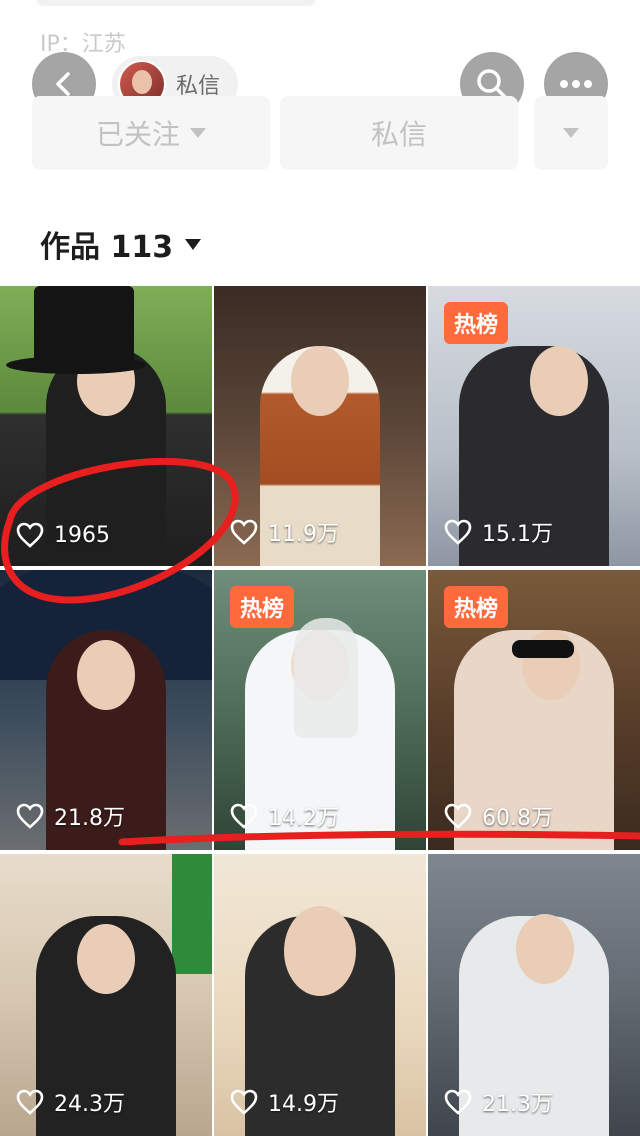 The image size is (640, 1136). Describe the element at coordinates (534, 710) in the screenshot. I see `video-thumbnail: 热榜 60.8万` at that location.